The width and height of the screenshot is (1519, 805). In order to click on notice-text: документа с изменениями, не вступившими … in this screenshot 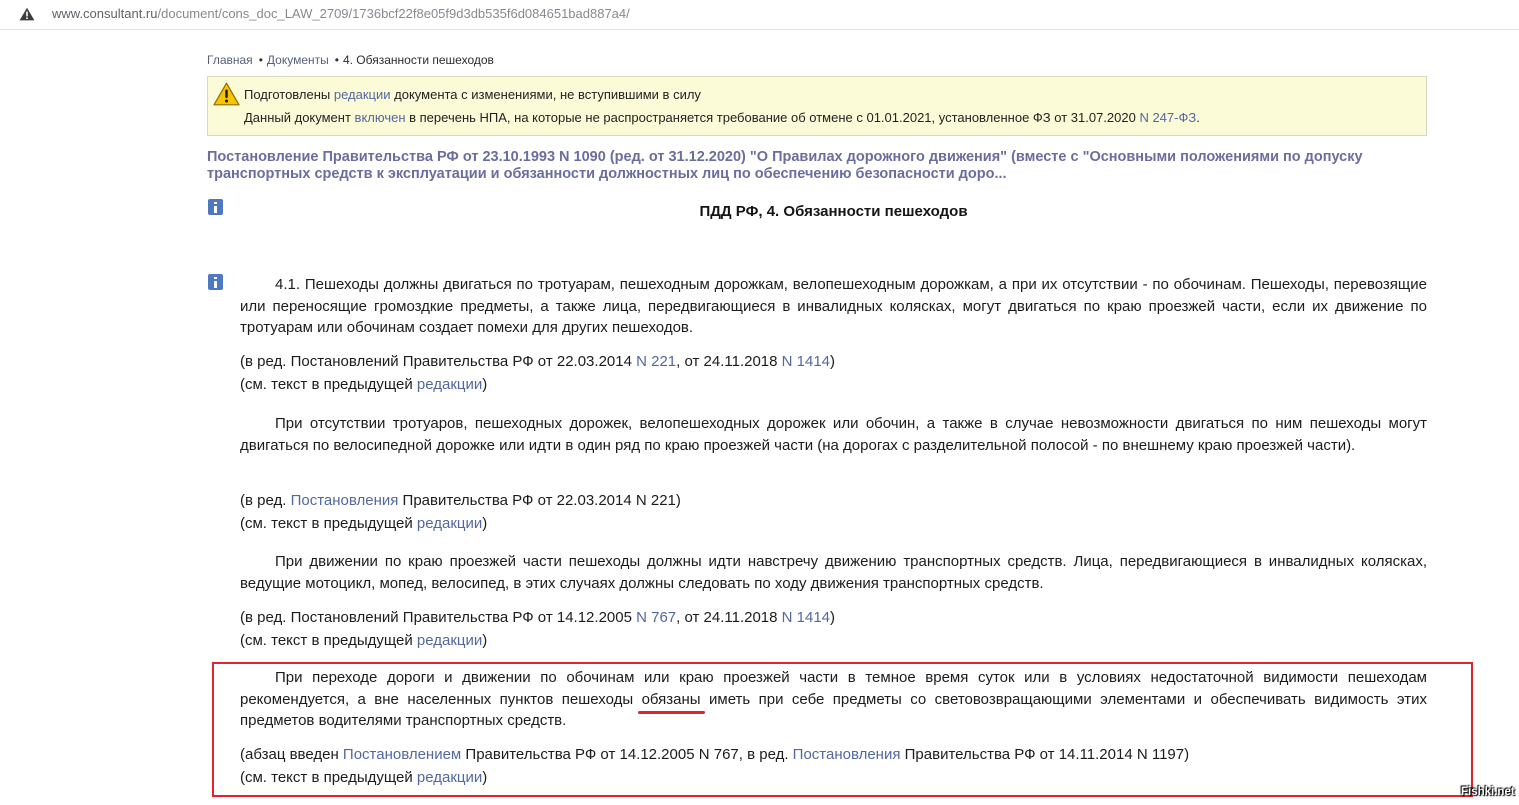, I will do `click(545, 94)`.